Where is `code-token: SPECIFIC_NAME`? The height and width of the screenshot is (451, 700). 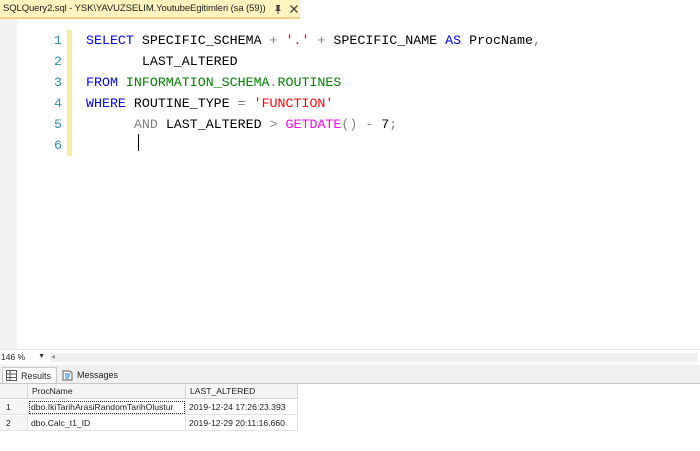 code-token: SPECIFIC_NAME is located at coordinates (385, 40).